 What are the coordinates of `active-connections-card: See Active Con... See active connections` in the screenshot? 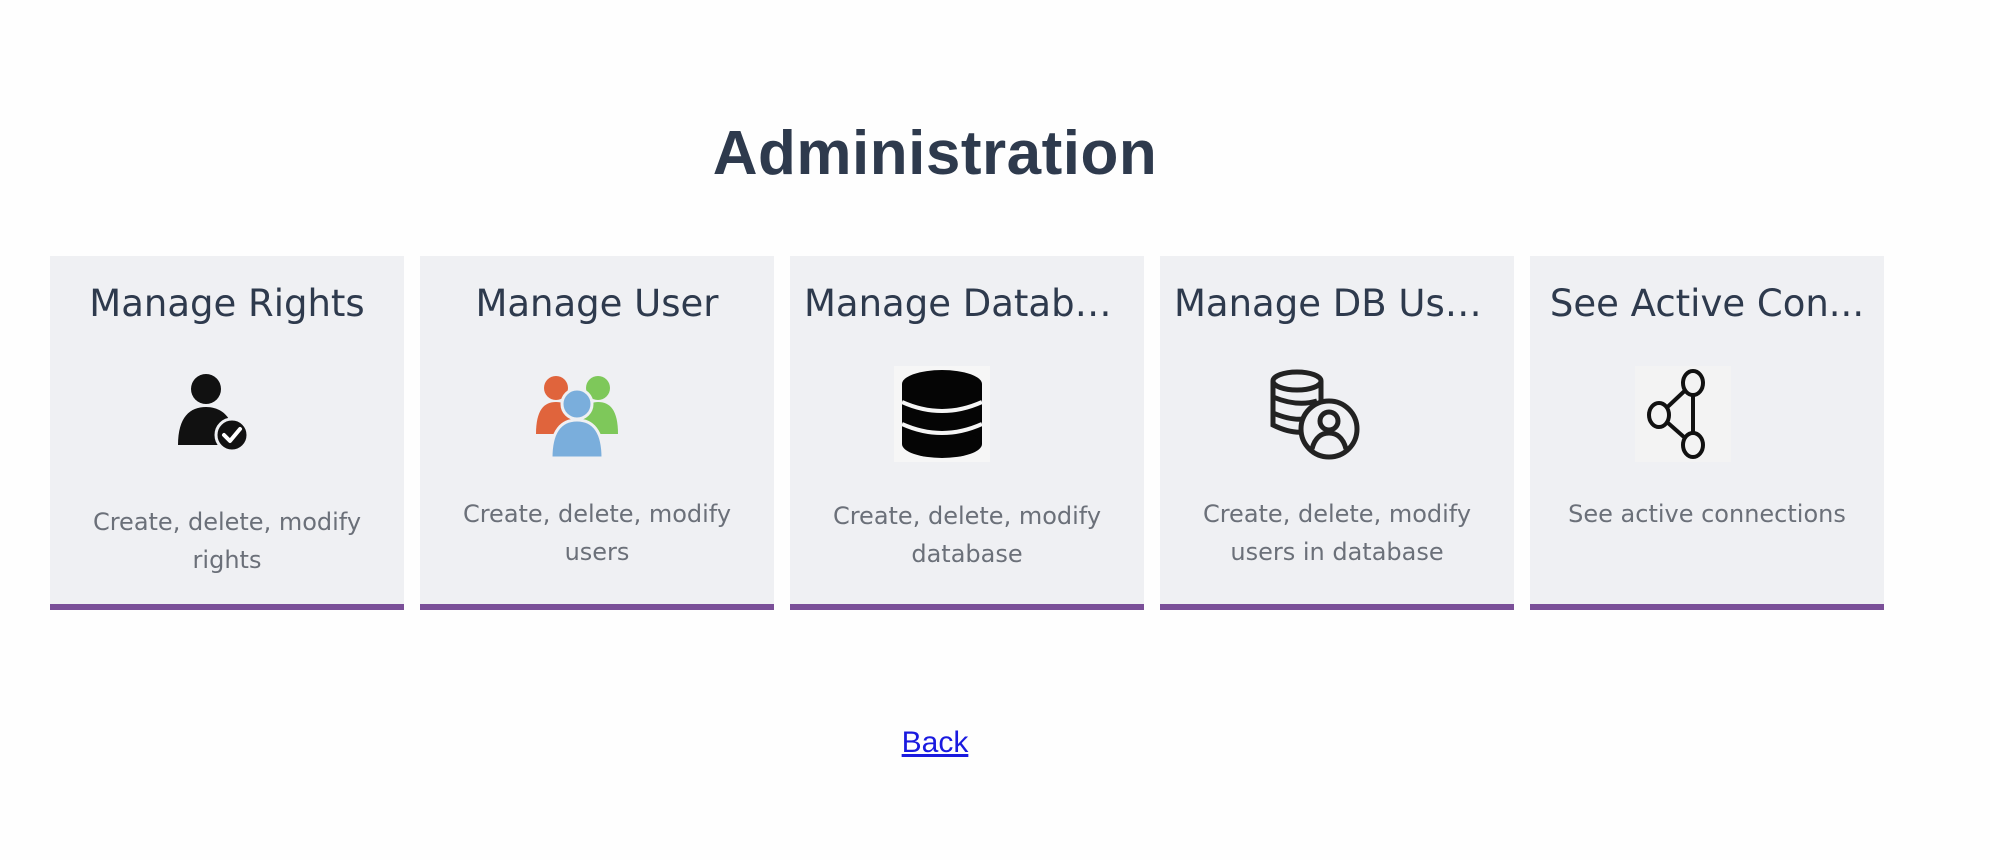 It's located at (1707, 433).